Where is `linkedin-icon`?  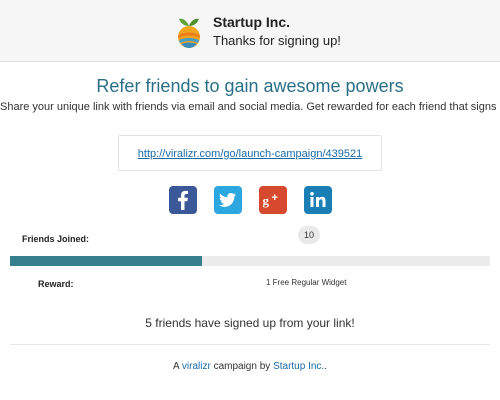
linkedin-icon is located at coordinates (318, 199).